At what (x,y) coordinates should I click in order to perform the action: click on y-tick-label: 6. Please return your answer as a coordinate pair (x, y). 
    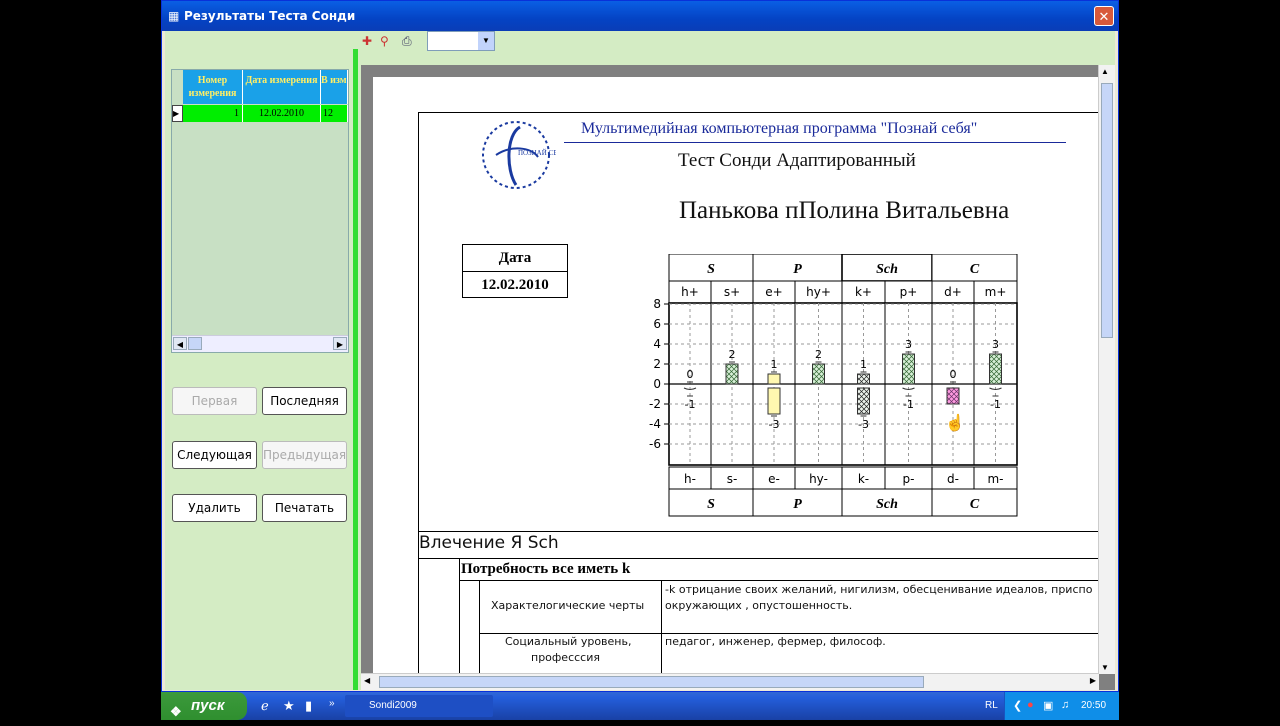
    Looking at the image, I should click on (657, 324).